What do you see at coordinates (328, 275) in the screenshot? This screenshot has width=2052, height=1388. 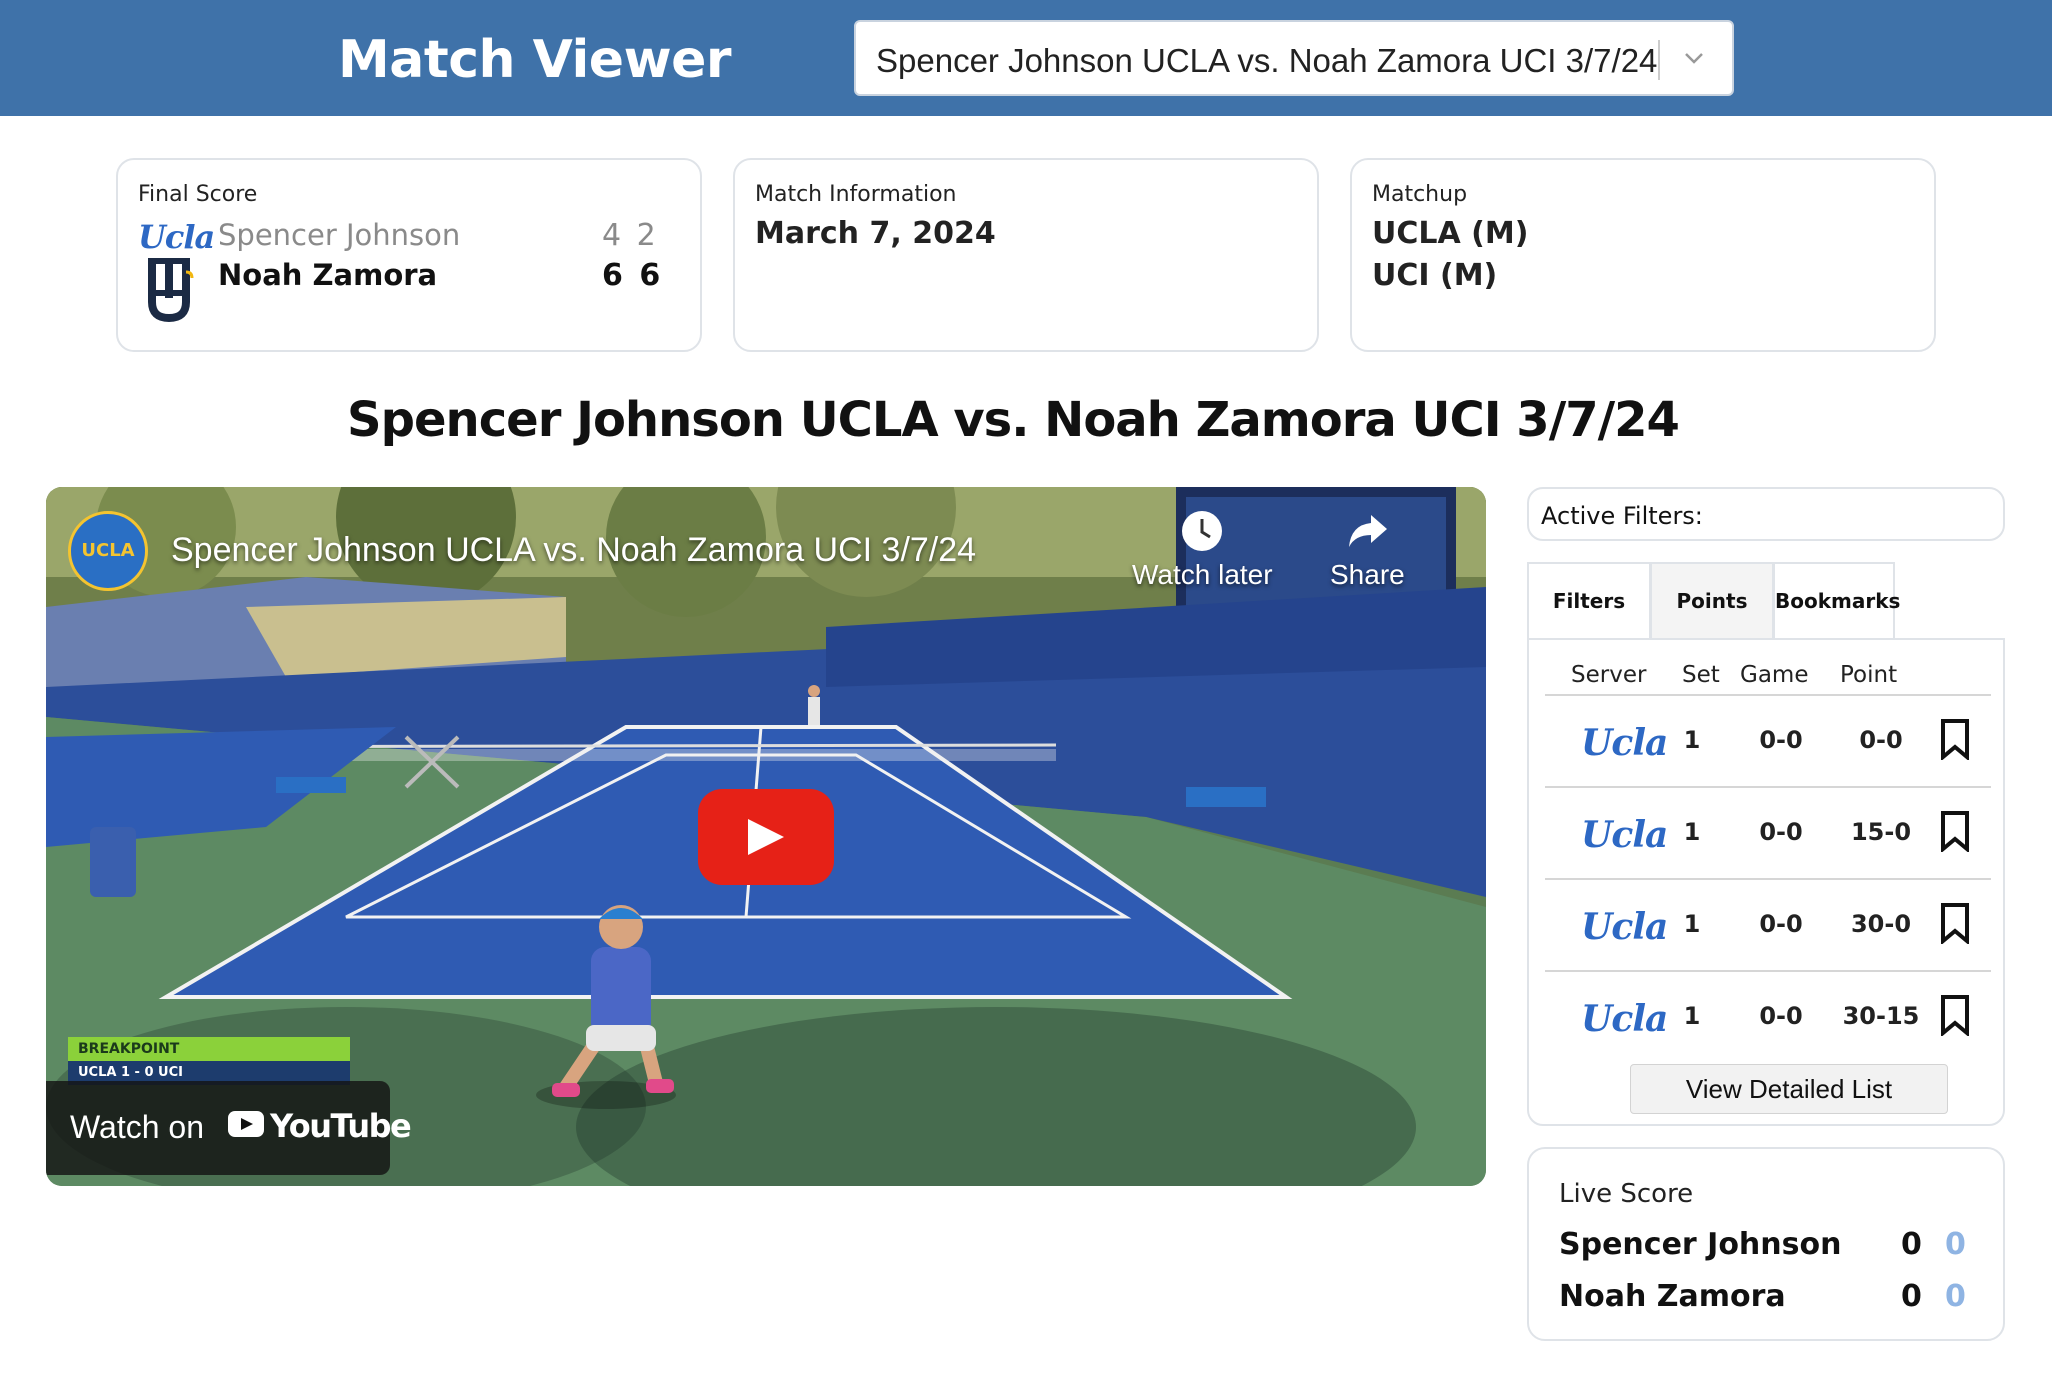 I see `final-score-player-name: Noah Zamora` at bounding box center [328, 275].